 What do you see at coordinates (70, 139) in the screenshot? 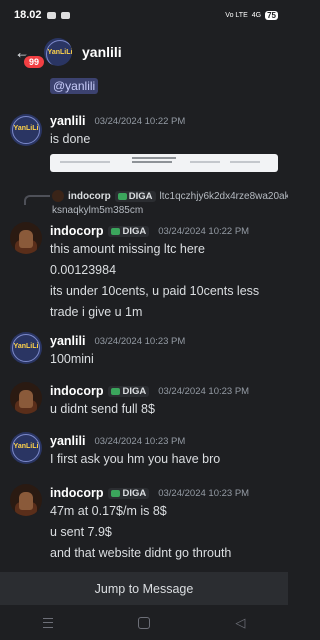
I see `message-text: is done` at bounding box center [70, 139].